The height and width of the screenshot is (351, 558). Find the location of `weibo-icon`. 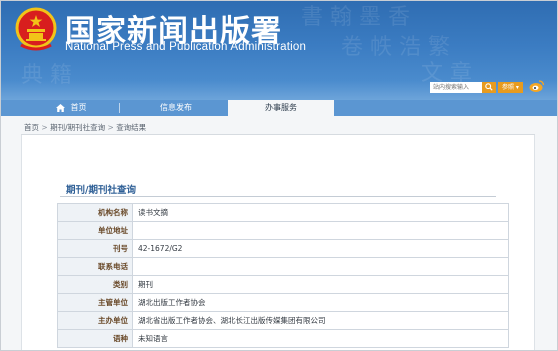

weibo-icon is located at coordinates (537, 86).